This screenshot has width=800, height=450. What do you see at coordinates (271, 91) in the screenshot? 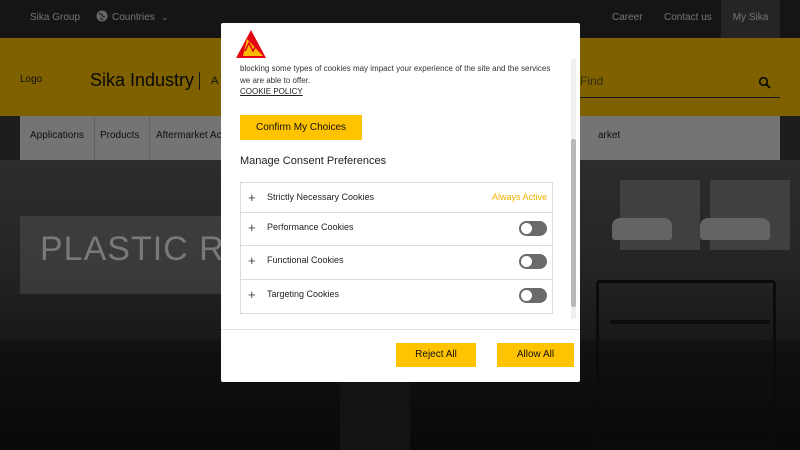
I see `cookie-policy-link: COOKIE POLICY` at bounding box center [271, 91].